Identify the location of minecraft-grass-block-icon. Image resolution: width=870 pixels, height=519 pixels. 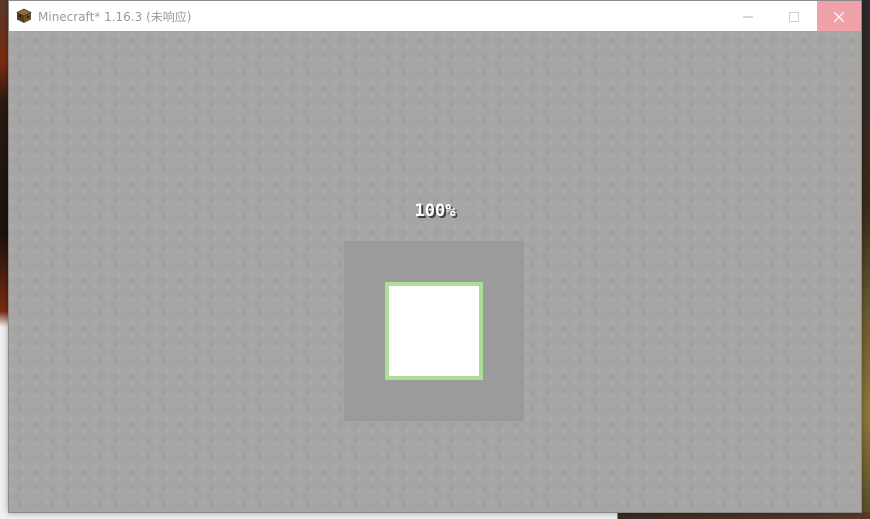
(24, 16).